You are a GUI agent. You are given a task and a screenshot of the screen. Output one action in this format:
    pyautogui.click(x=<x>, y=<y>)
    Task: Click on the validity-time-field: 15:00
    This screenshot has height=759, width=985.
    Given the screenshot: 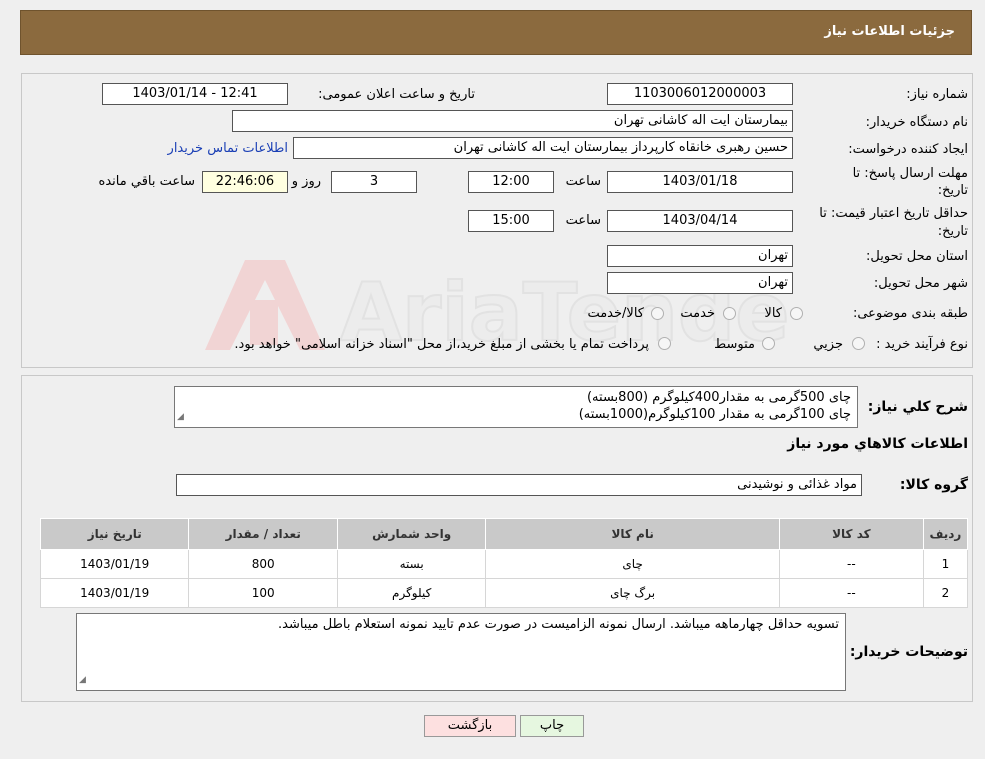 What is the action you would take?
    pyautogui.click(x=511, y=221)
    